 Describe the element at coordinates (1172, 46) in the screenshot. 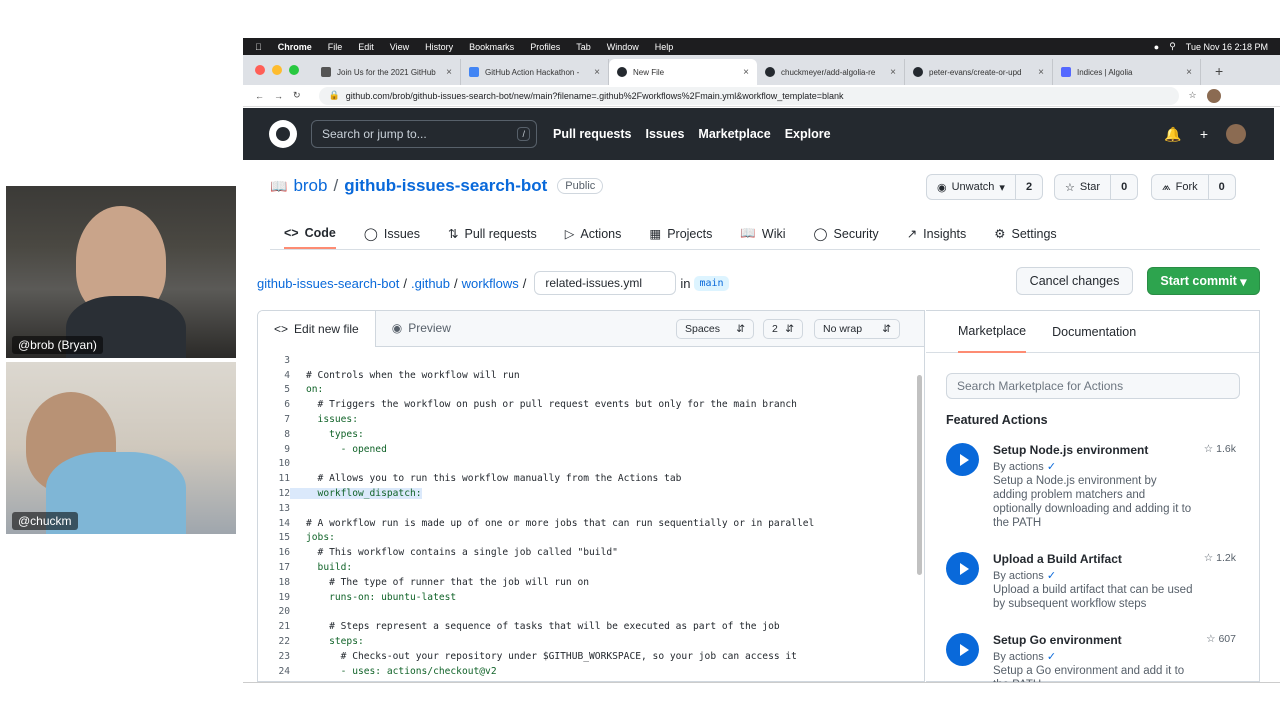

I see `search-icon: ⚲` at that location.